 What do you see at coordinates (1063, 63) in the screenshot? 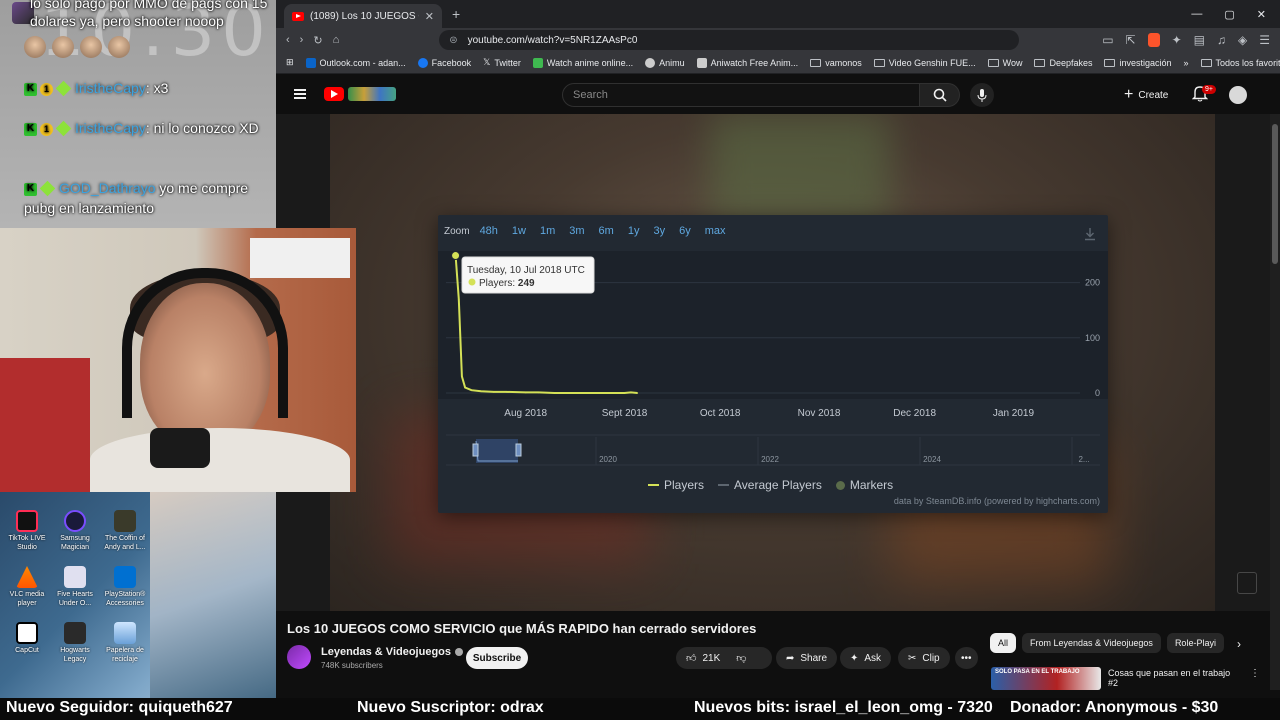
I see `bookmark-deepfakes: Deepfakes` at bounding box center [1063, 63].